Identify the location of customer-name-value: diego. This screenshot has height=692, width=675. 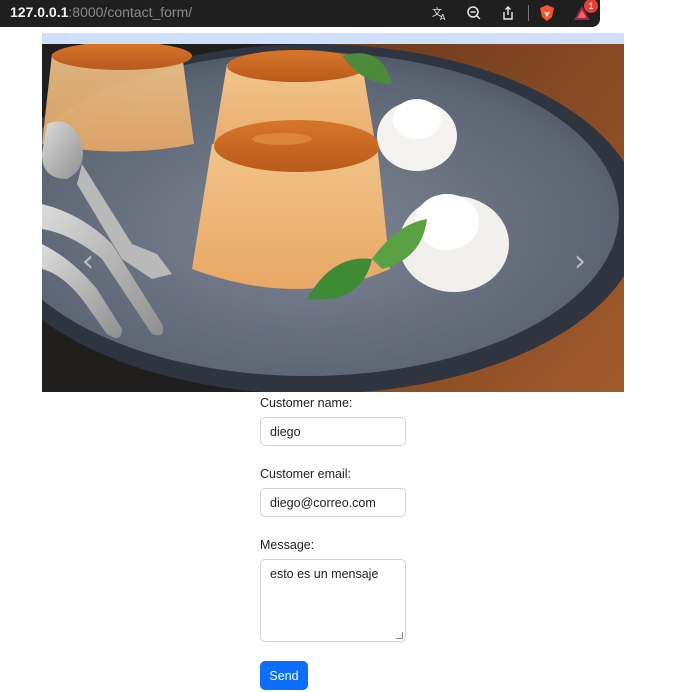
(285, 431).